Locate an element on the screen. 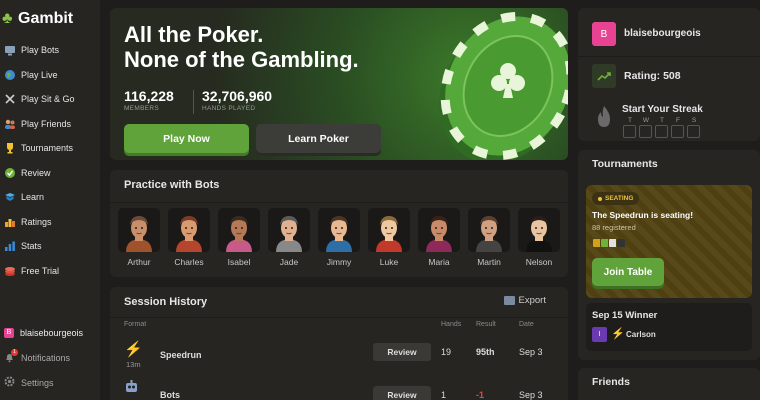  sidebar-item-label: Play Live is located at coordinates (39, 74).